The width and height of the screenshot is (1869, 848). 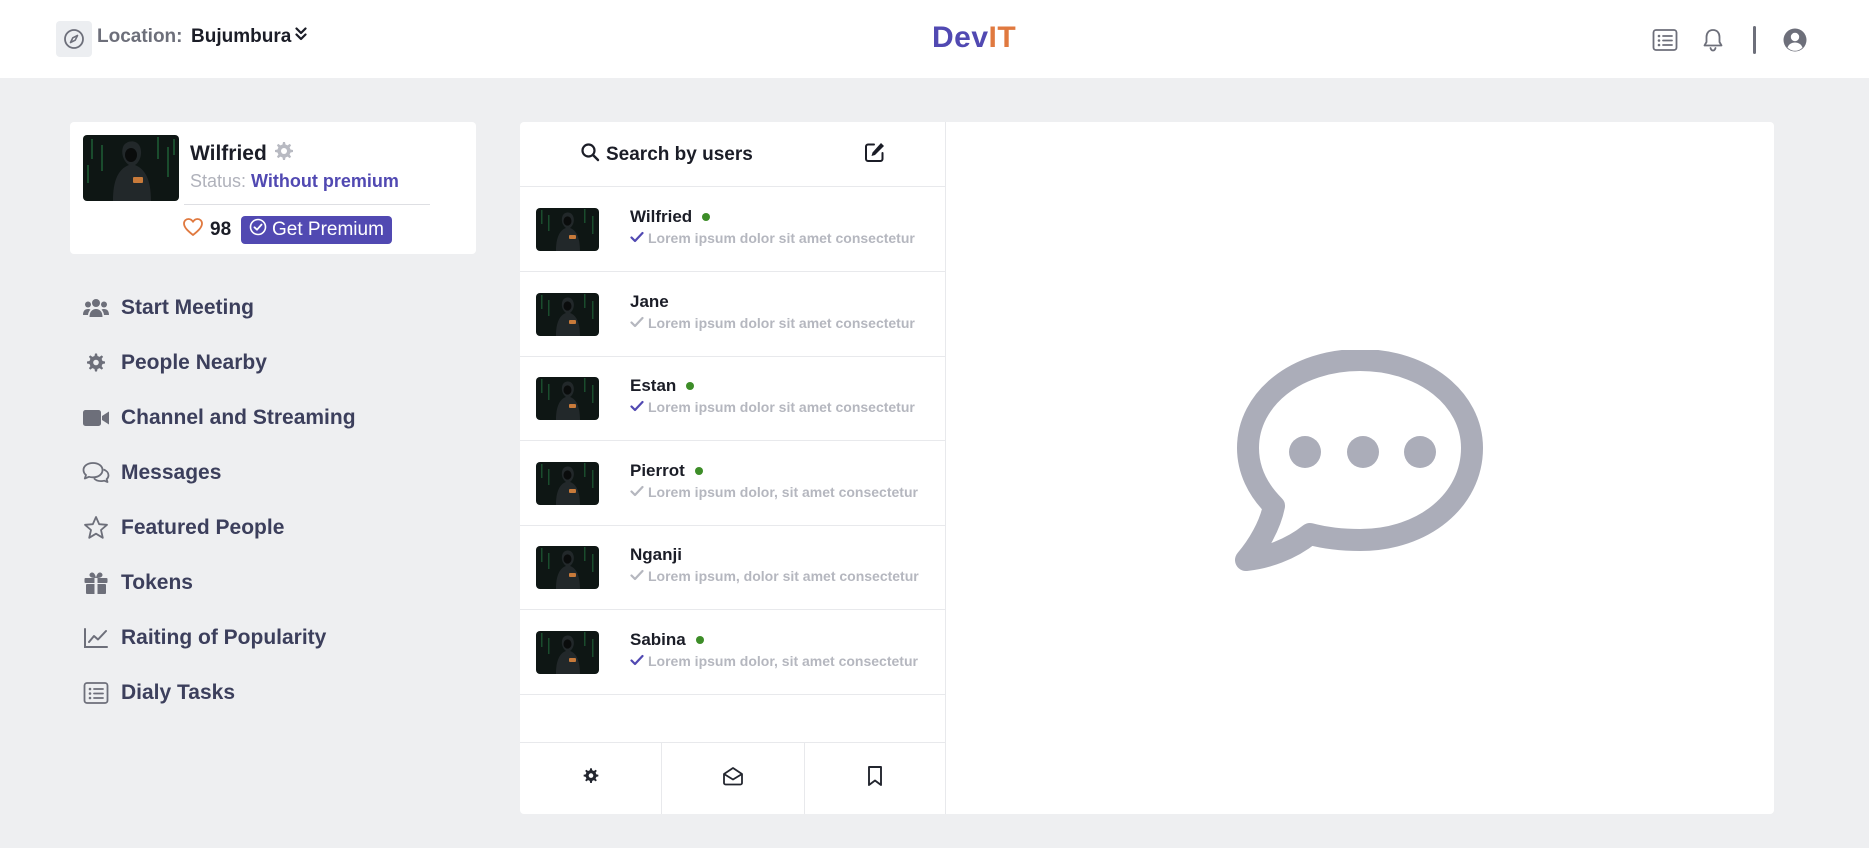 I want to click on contact-name-text: Jane, so click(x=649, y=301).